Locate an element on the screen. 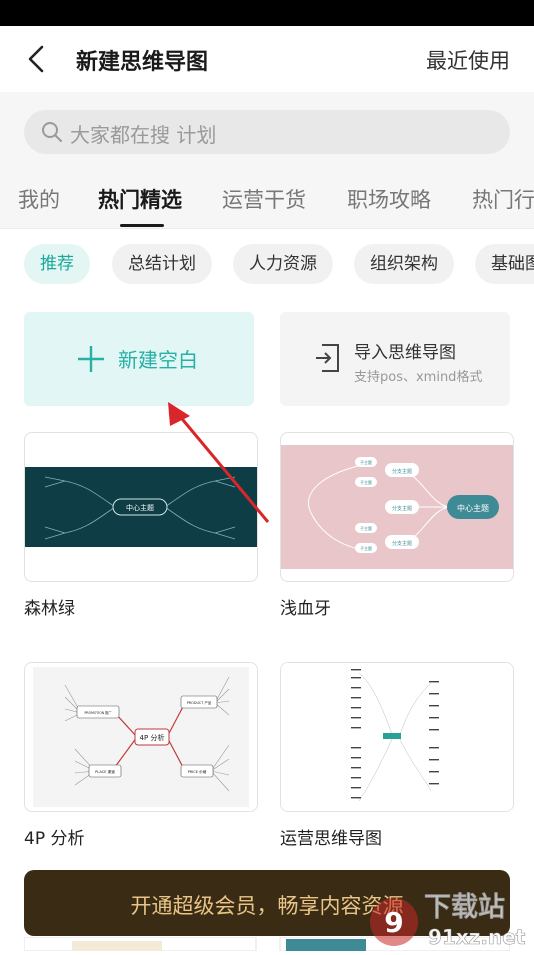 Image resolution: width=534 pixels, height=955 pixels. active-tab-indicator is located at coordinates (142, 225).